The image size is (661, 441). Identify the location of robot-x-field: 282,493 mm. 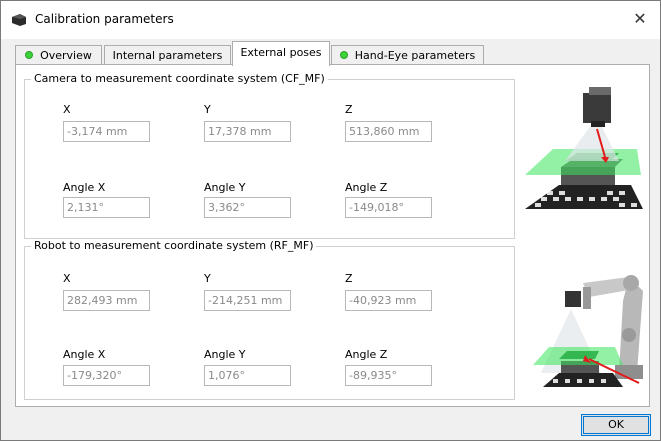
(106, 300).